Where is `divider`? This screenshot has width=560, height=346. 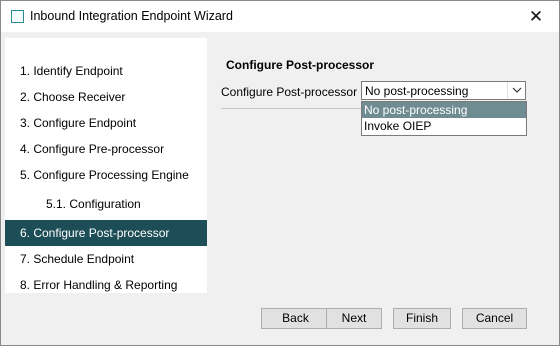
divider is located at coordinates (291, 108).